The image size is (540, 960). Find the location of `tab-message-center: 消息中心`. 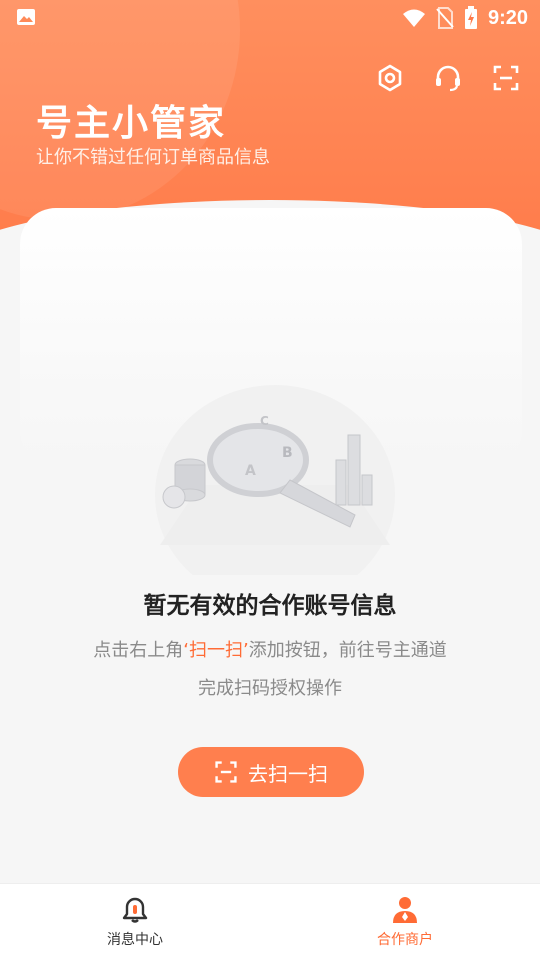

tab-message-center: 消息中心 is located at coordinates (135, 922).